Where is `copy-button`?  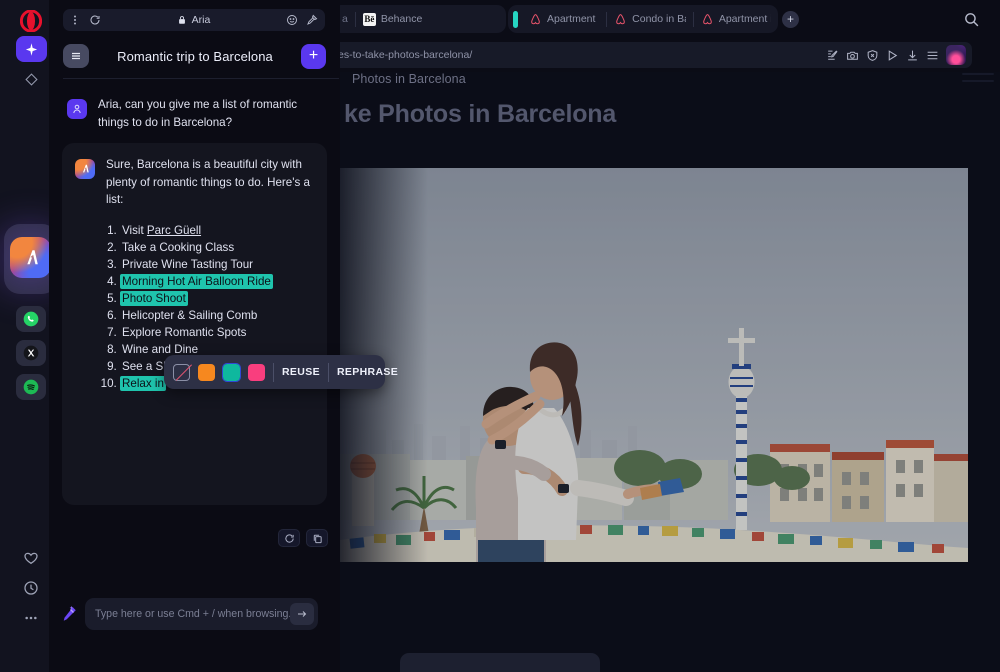 copy-button is located at coordinates (317, 538).